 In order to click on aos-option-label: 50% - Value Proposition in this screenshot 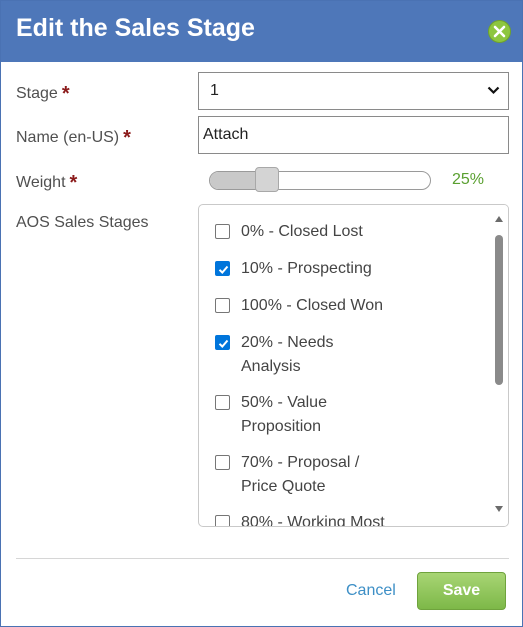, I will do `click(326, 415)`.